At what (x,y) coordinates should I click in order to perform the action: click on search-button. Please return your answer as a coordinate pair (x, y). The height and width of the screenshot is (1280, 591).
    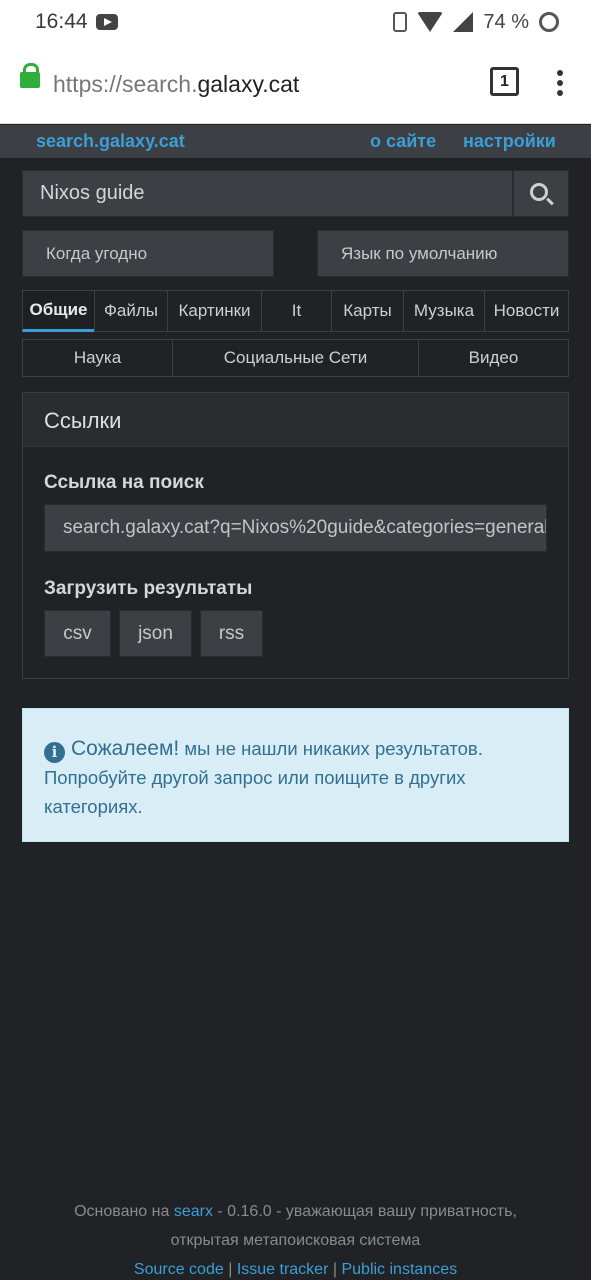
    Looking at the image, I should click on (541, 193).